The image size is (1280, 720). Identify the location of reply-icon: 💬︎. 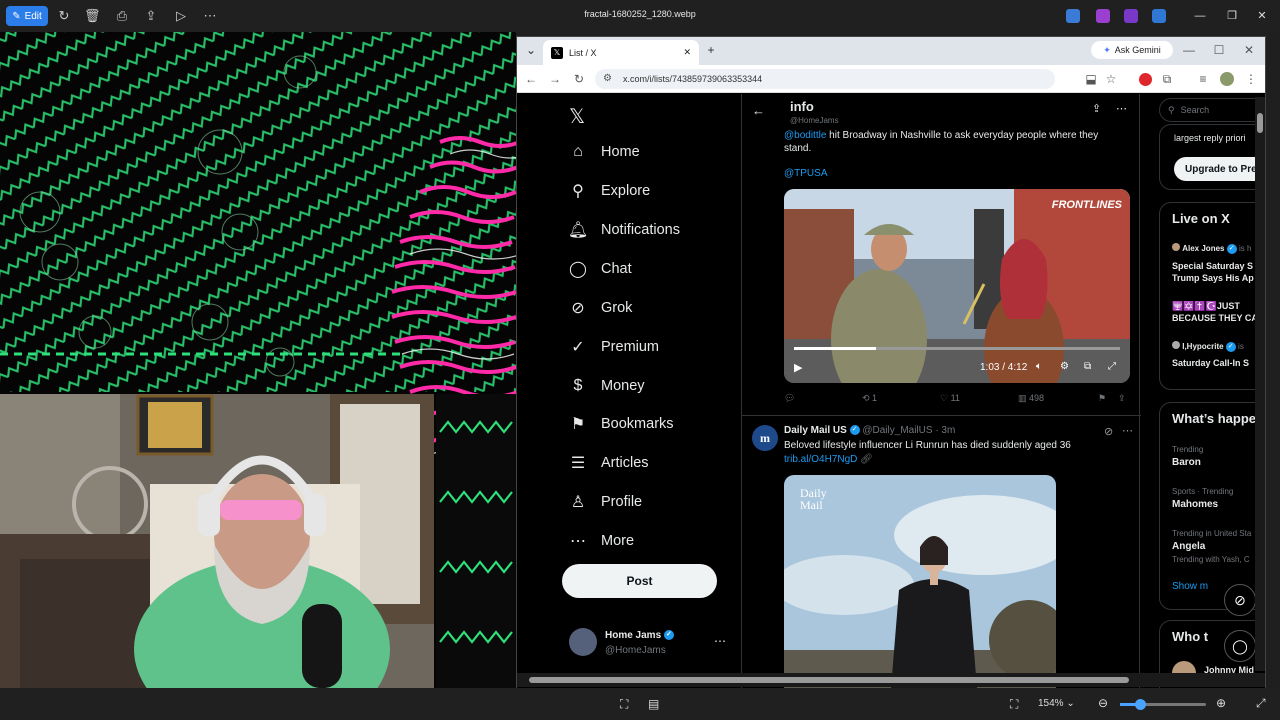
(789, 398).